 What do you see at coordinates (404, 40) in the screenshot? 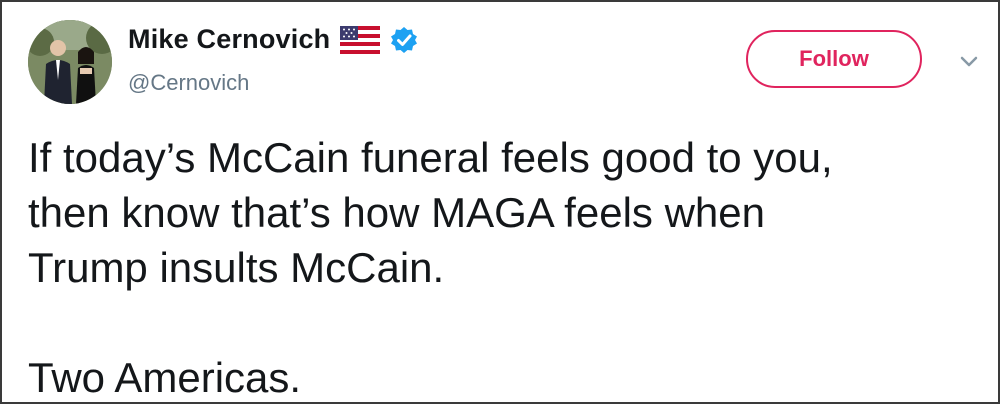
I see `verified-badge-icon` at bounding box center [404, 40].